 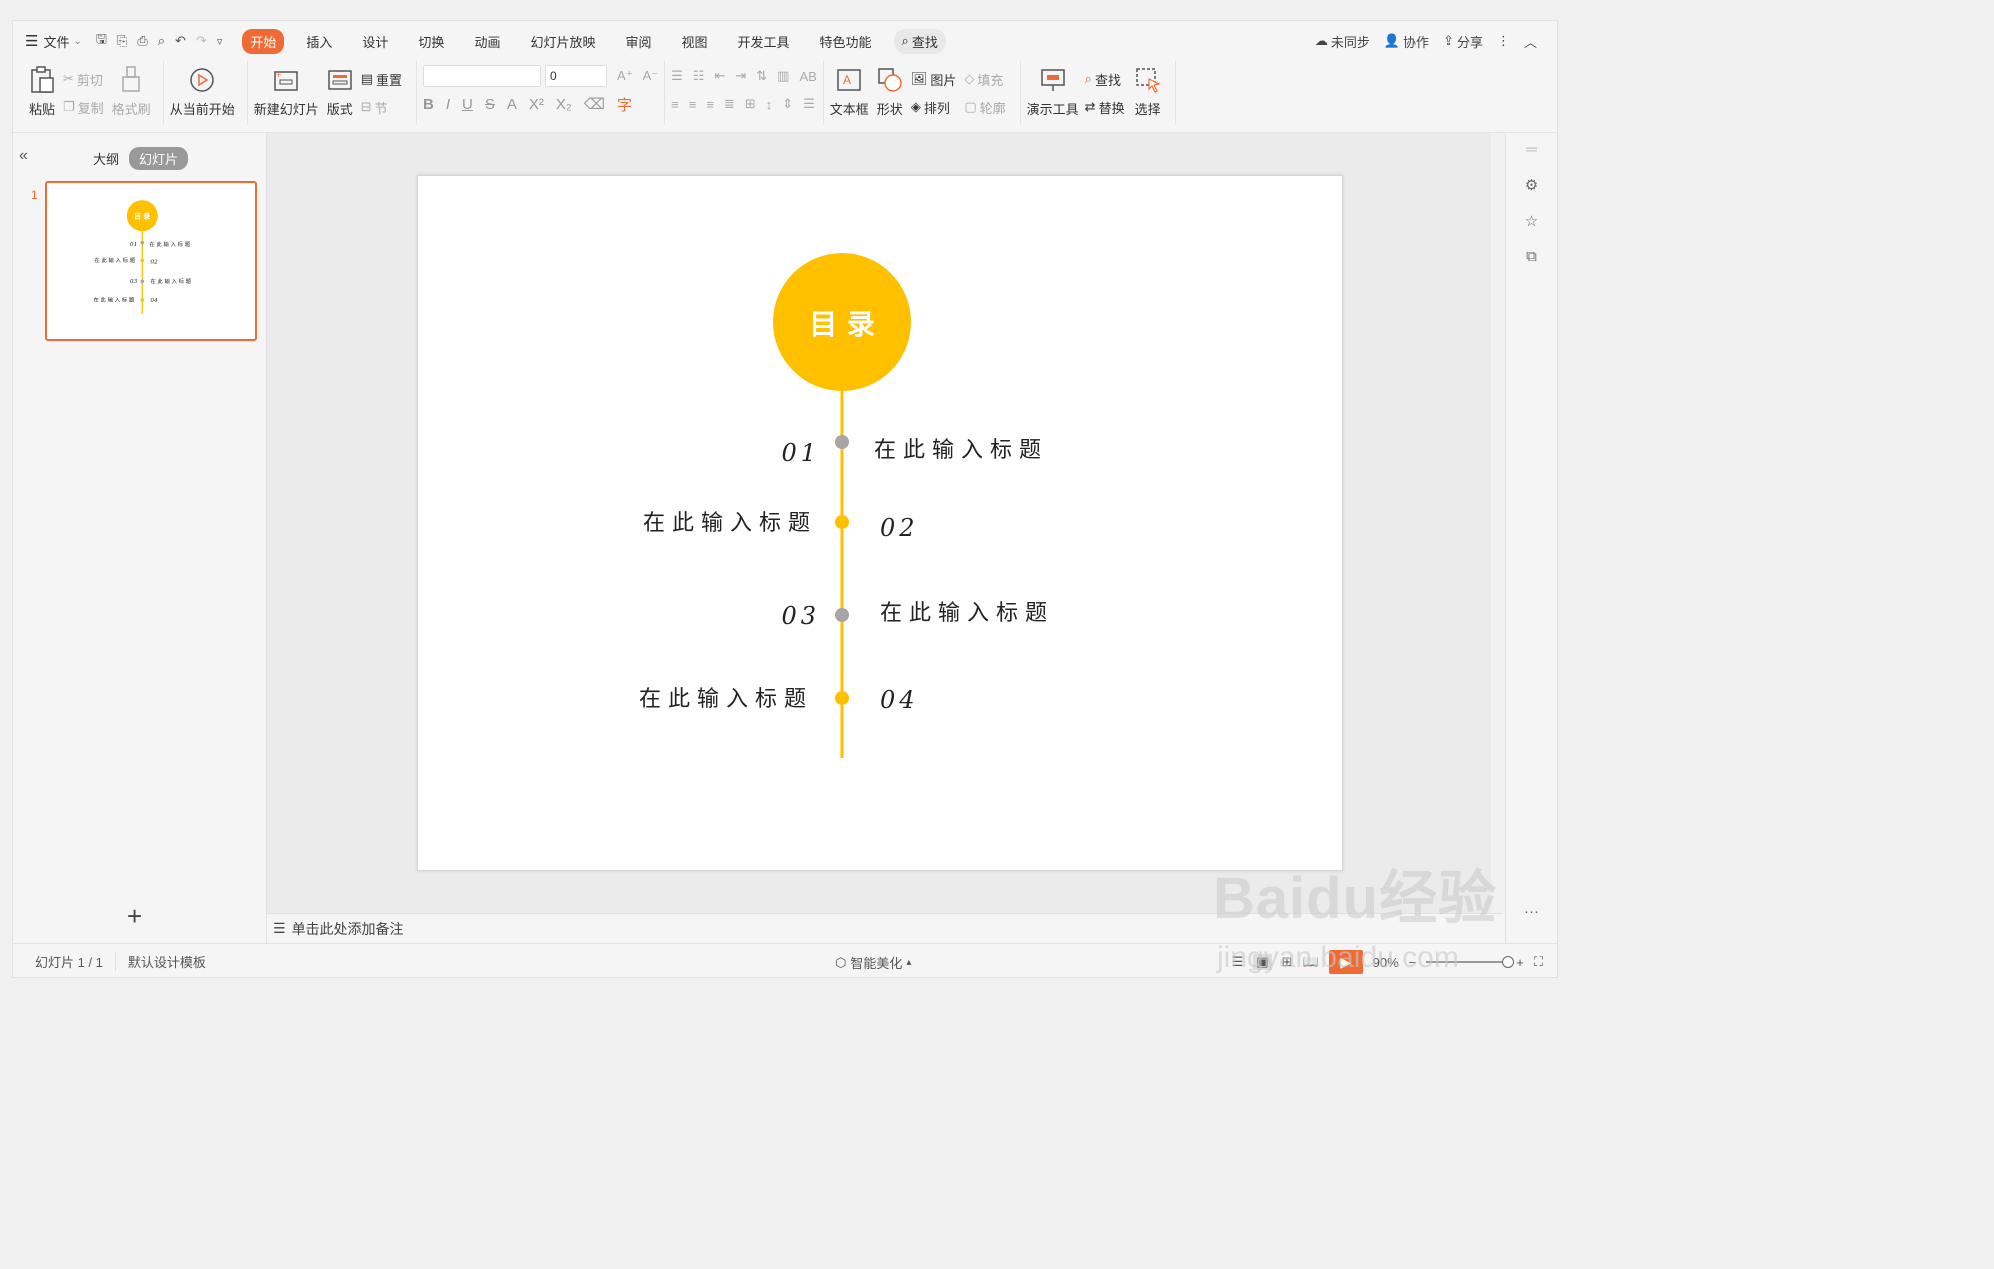 What do you see at coordinates (726, 523) in the screenshot?
I see `item-title-2: 在 此 输 入 标 题` at bounding box center [726, 523].